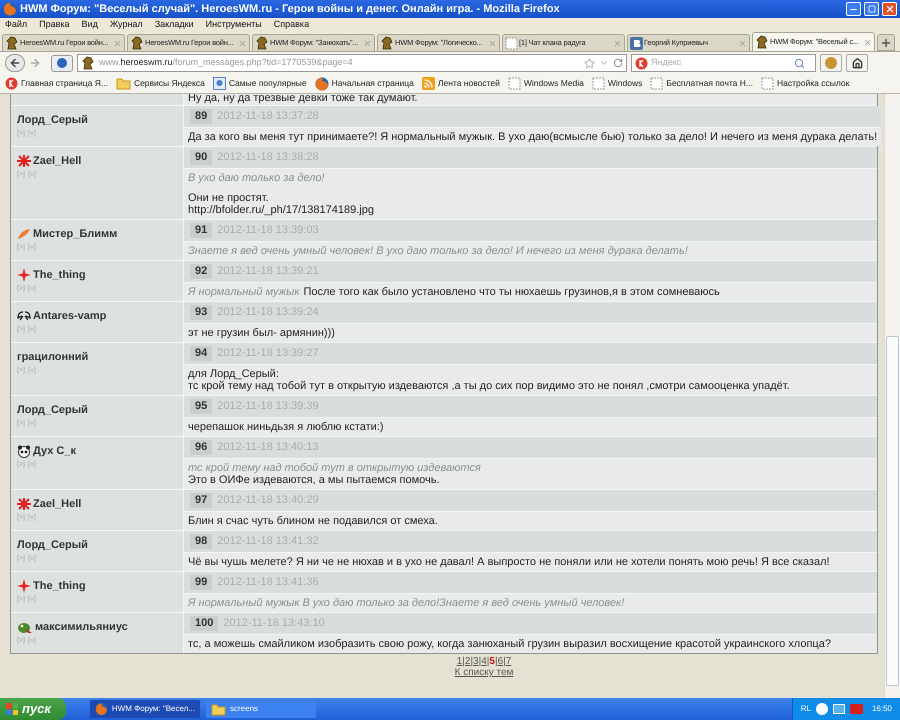 The height and width of the screenshot is (720, 900). What do you see at coordinates (229, 198) in the screenshot?
I see `message-text: Они не простят.` at bounding box center [229, 198].